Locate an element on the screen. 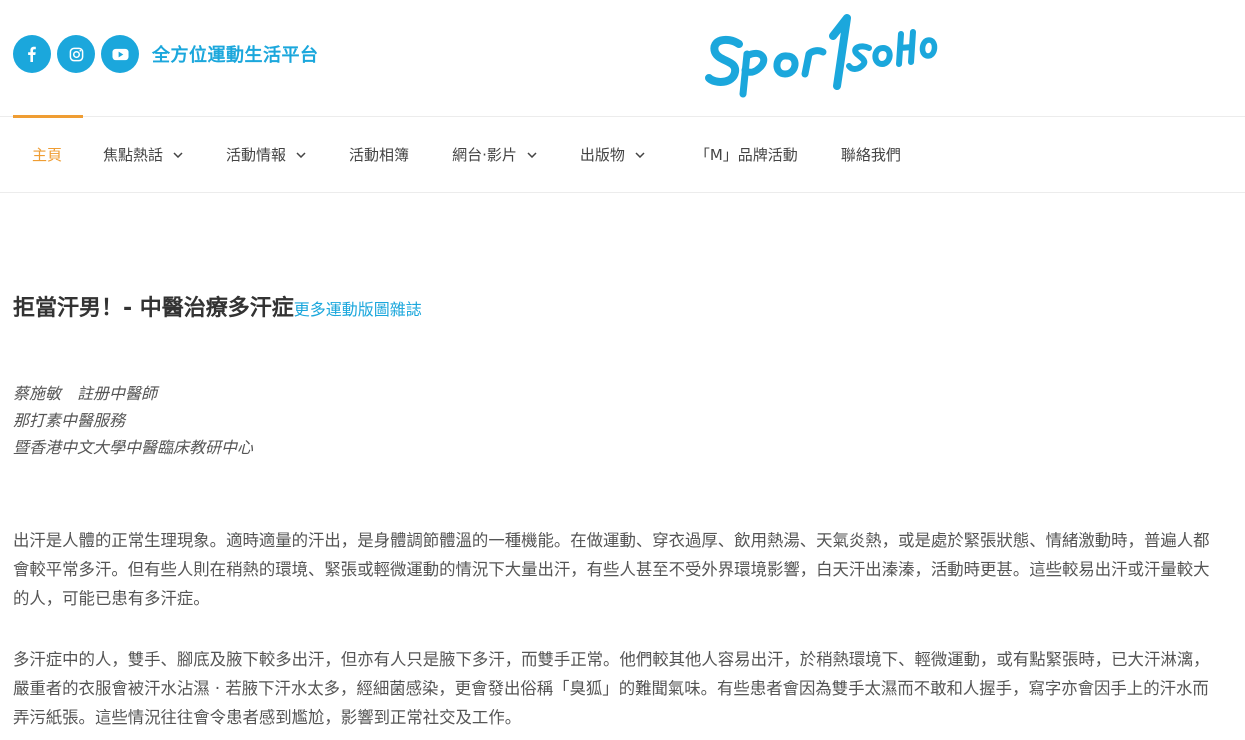  site-tagline: 全方位運動生活平台 is located at coordinates (235, 55).